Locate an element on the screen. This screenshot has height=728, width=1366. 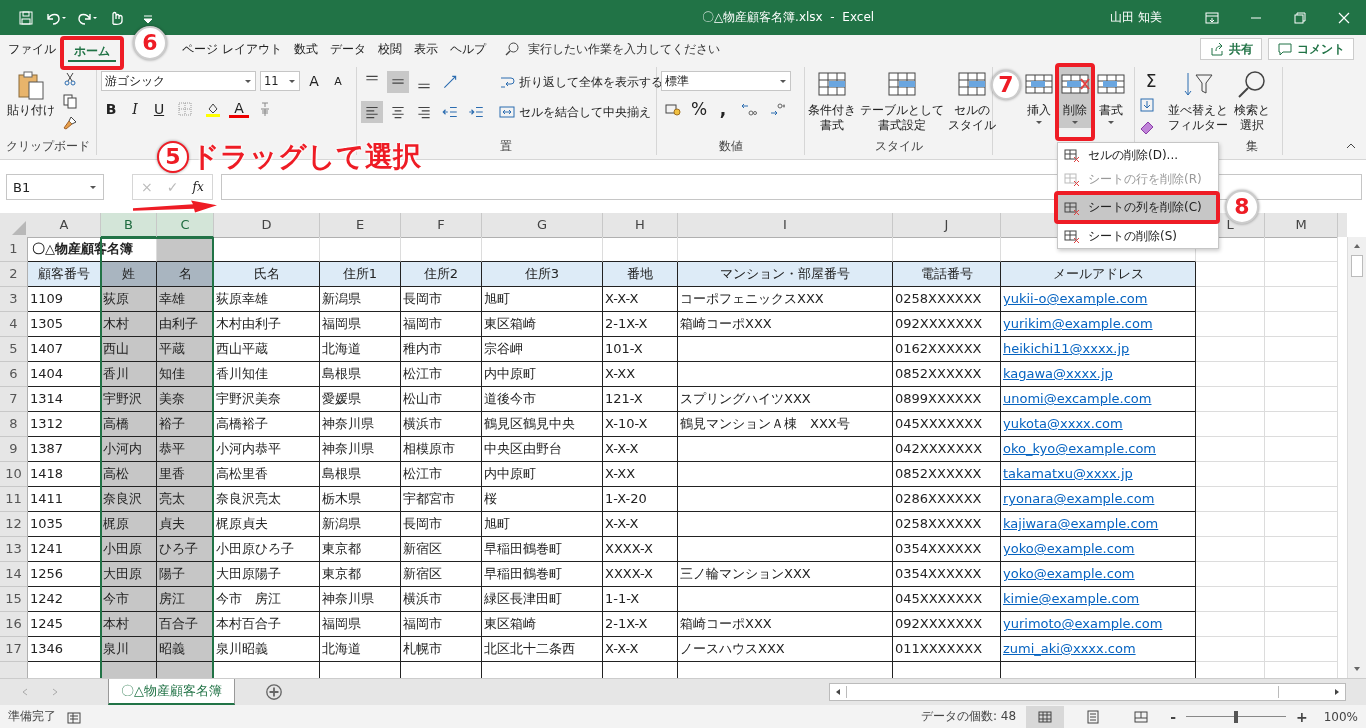
column-header: F is located at coordinates (441, 225).